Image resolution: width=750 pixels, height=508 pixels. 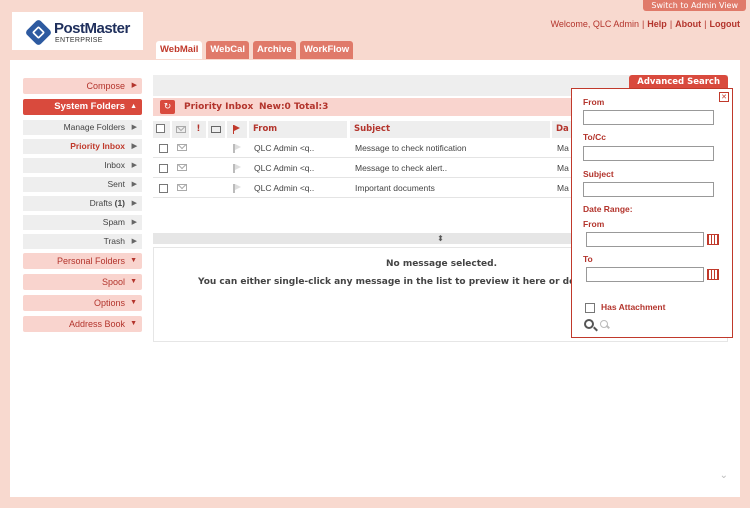 What do you see at coordinates (648, 189) in the screenshot?
I see `subject-input` at bounding box center [648, 189].